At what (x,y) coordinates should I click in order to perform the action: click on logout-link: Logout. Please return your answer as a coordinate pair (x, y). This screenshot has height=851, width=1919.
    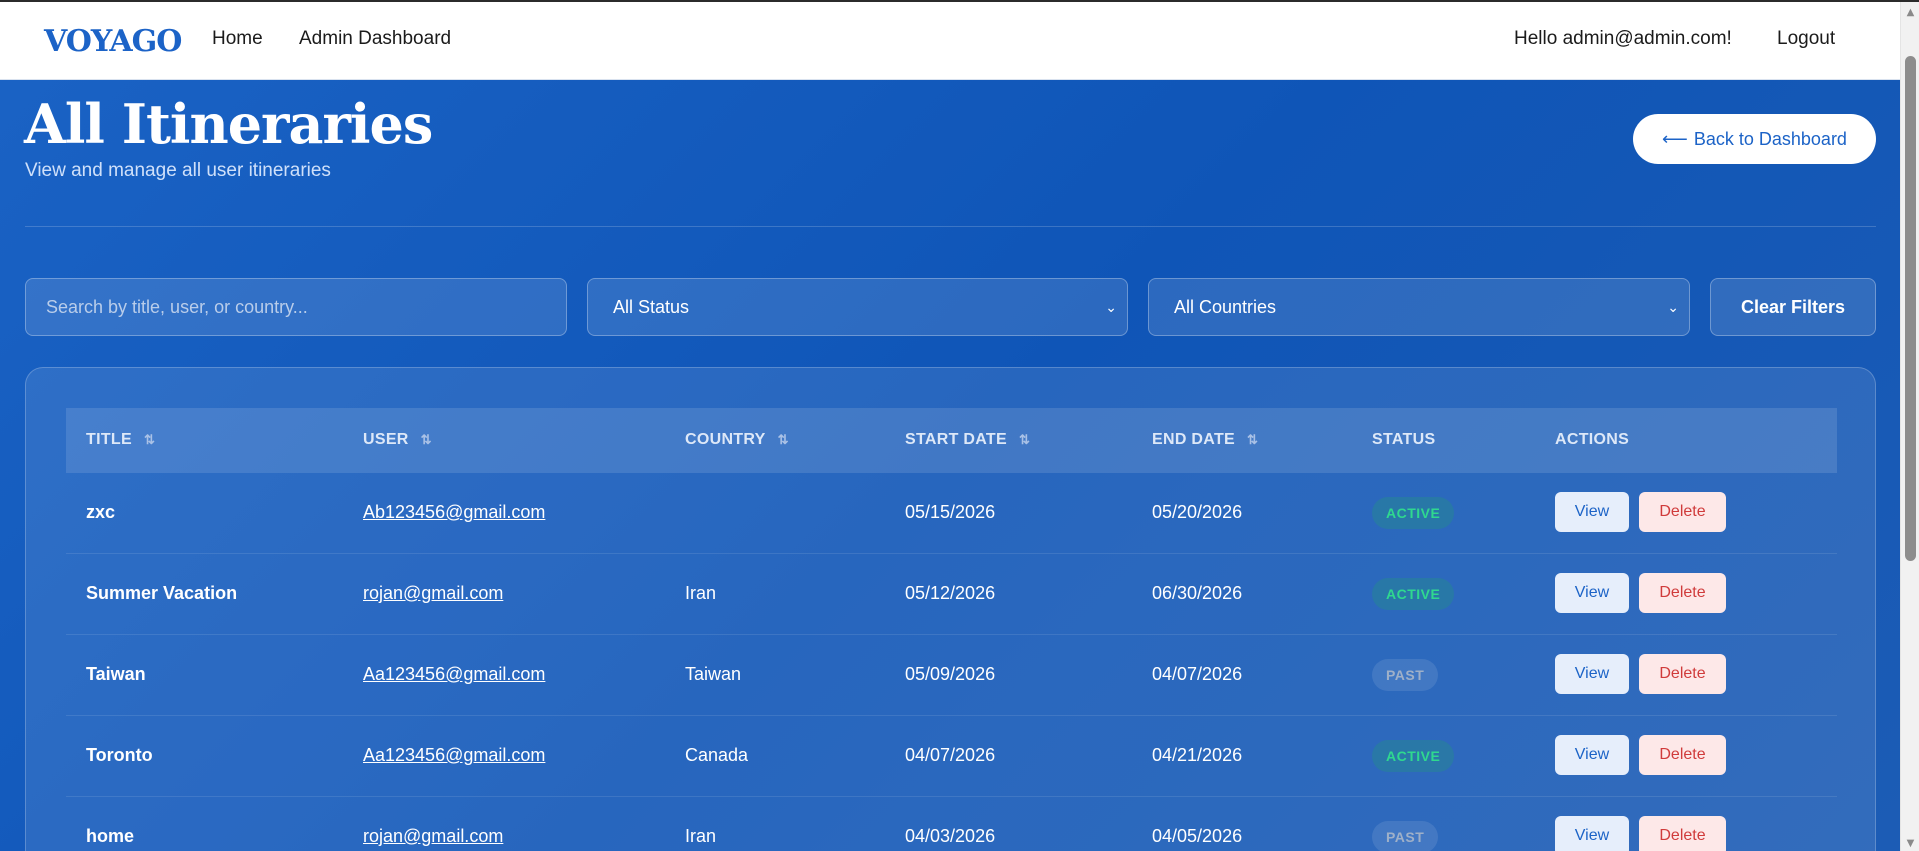
    Looking at the image, I should click on (1806, 39).